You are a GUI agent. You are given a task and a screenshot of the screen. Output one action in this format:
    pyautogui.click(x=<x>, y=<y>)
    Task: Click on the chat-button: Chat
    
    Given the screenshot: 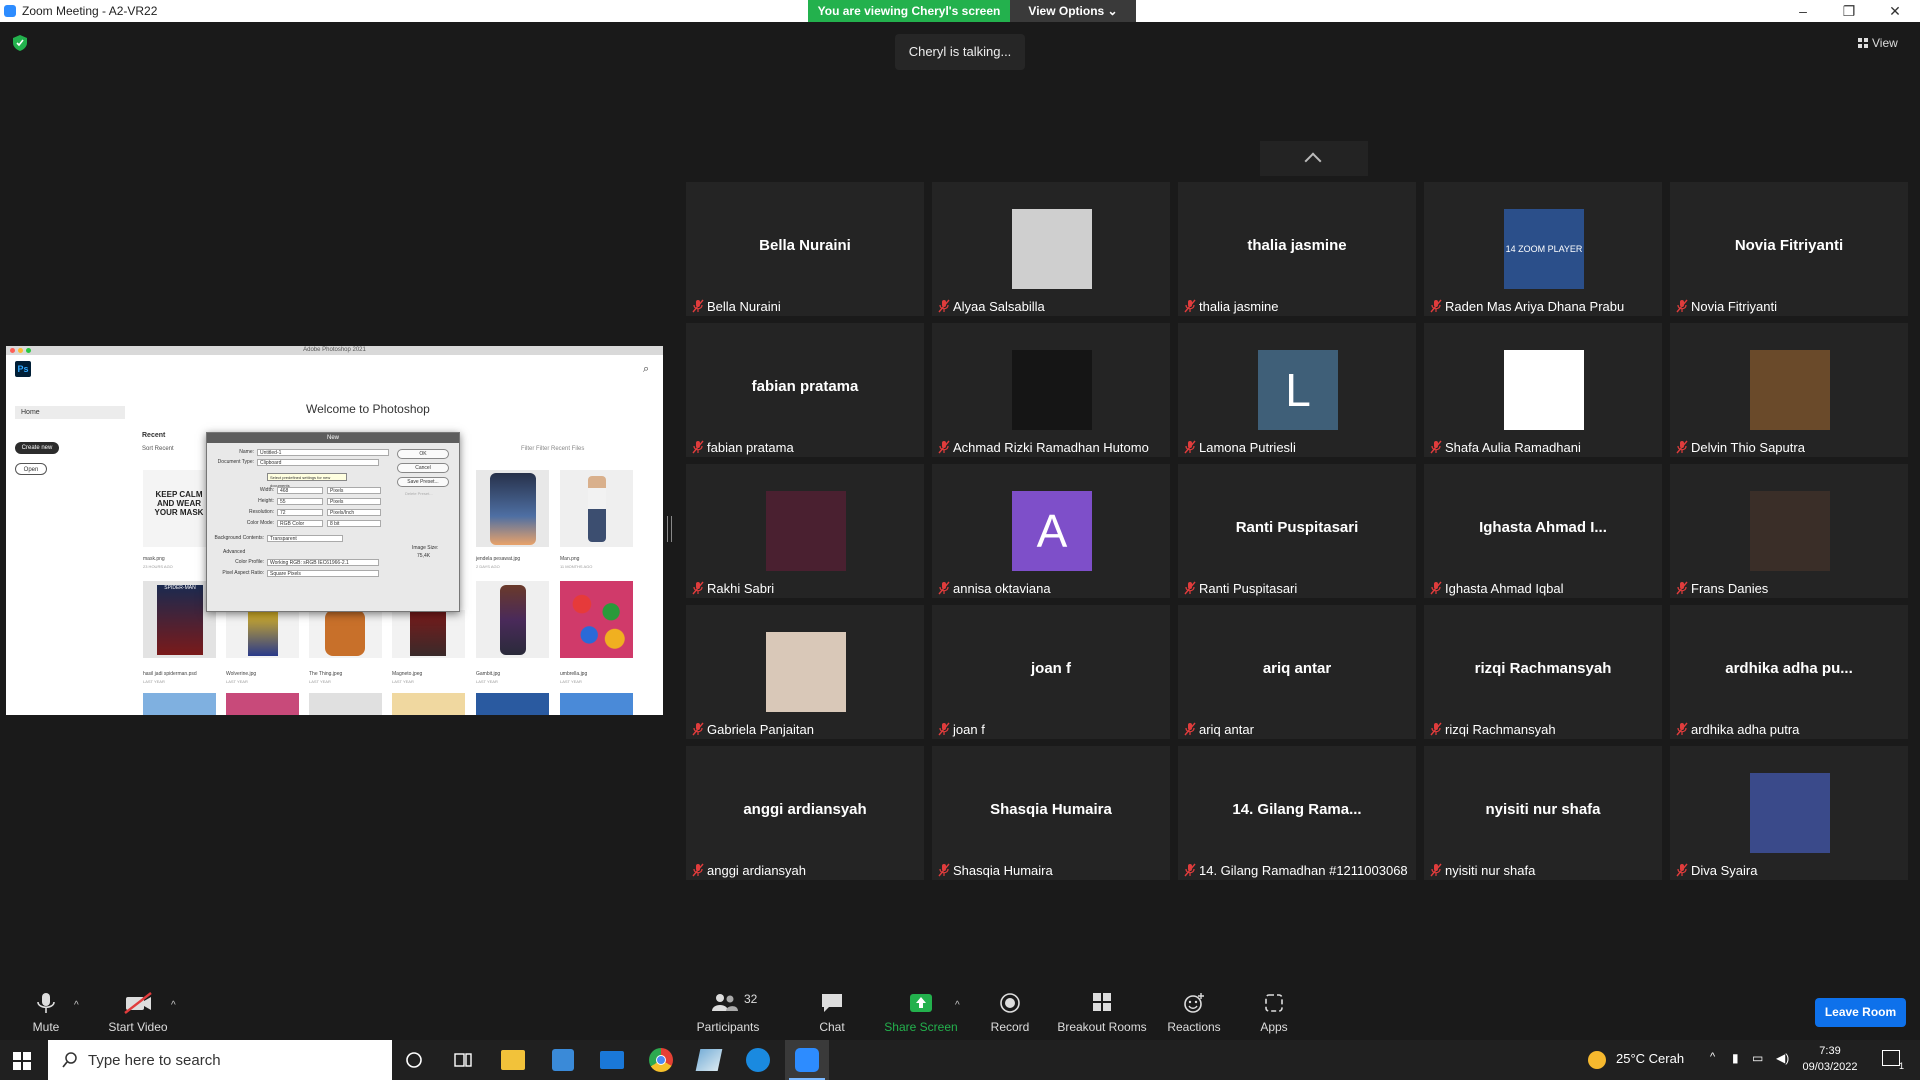 What is the action you would take?
    pyautogui.click(x=832, y=1006)
    